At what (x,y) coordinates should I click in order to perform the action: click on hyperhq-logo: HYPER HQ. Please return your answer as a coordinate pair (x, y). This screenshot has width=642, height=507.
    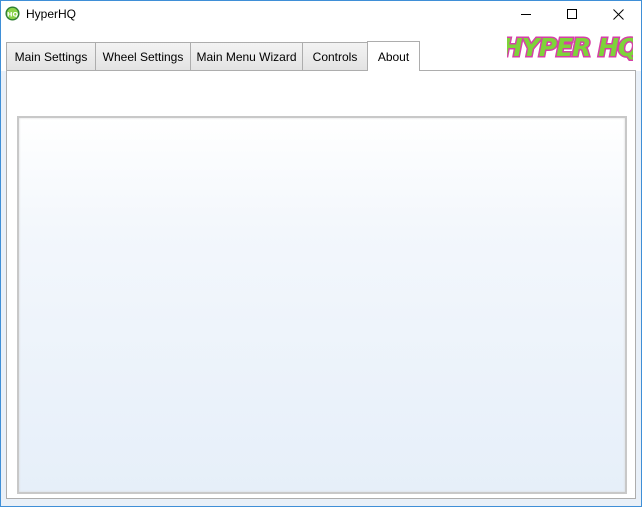
    Looking at the image, I should click on (570, 48).